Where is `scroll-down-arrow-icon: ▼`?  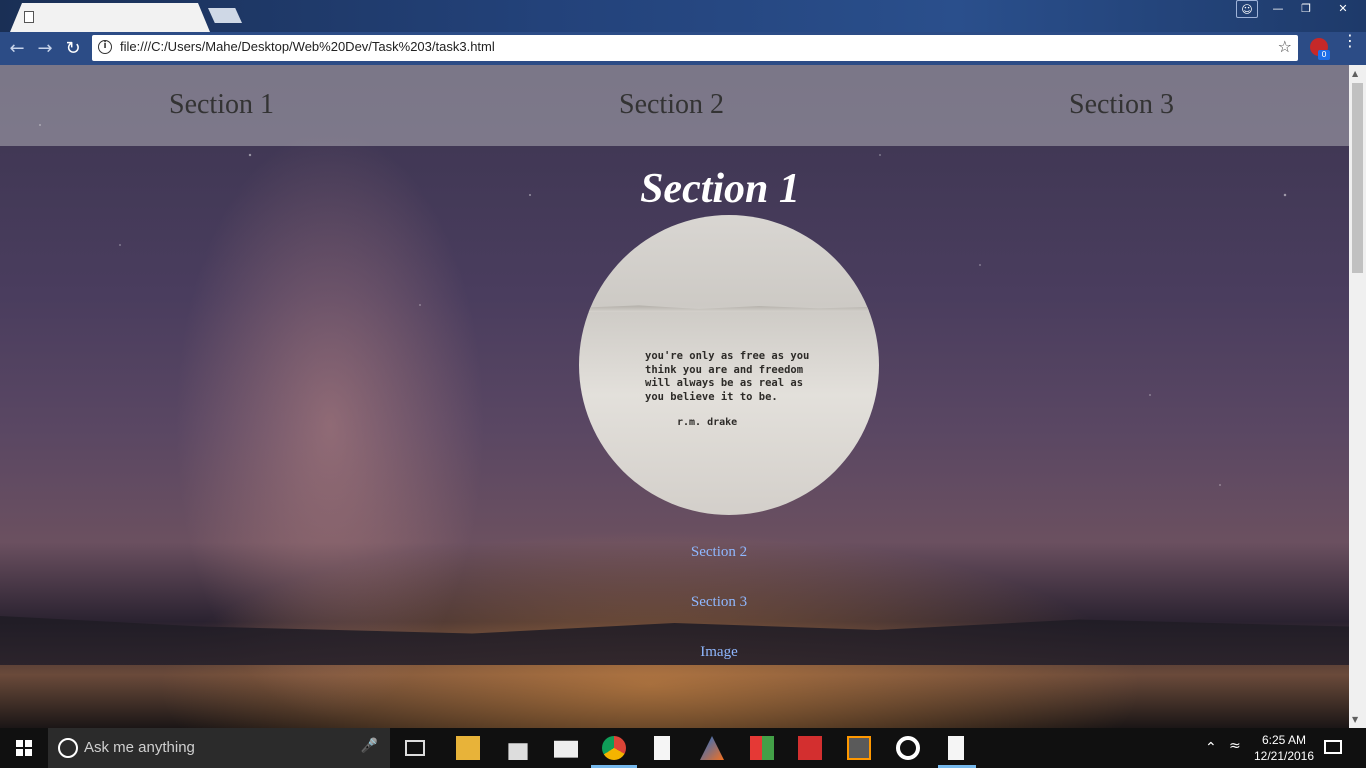
scroll-down-arrow-icon: ▼ is located at coordinates (1355, 719).